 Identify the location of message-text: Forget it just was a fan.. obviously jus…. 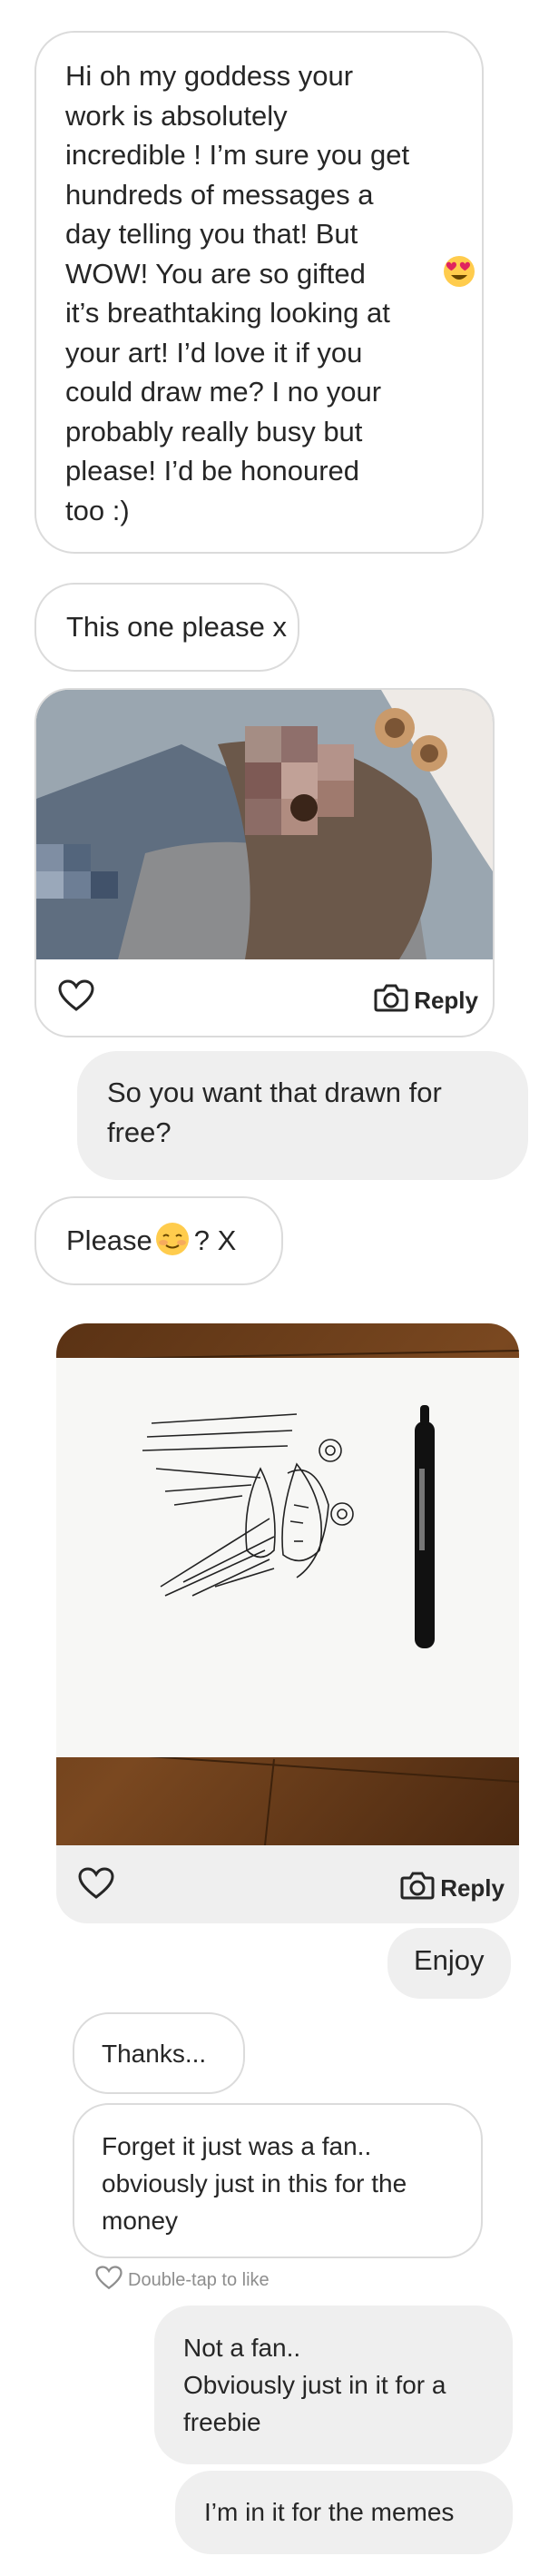
(254, 2183).